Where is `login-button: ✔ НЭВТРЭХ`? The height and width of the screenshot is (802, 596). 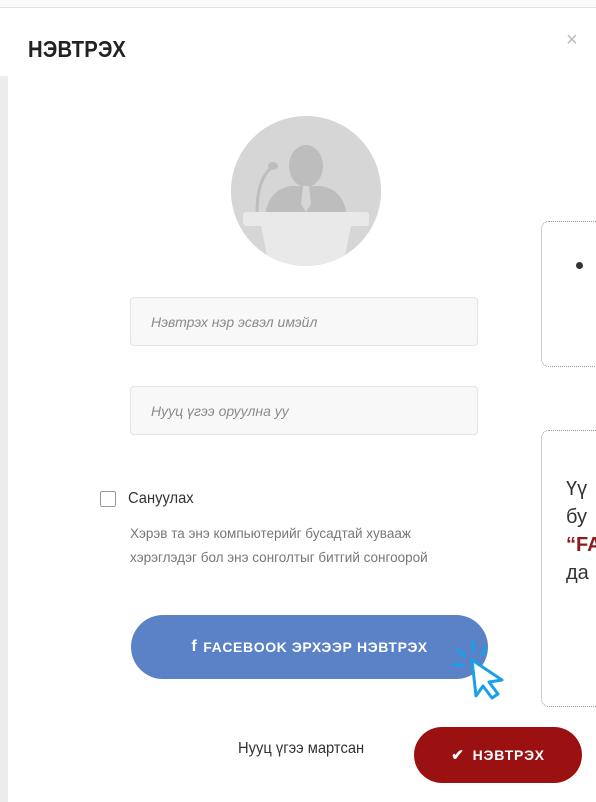 login-button: ✔ НЭВТРЭХ is located at coordinates (498, 755).